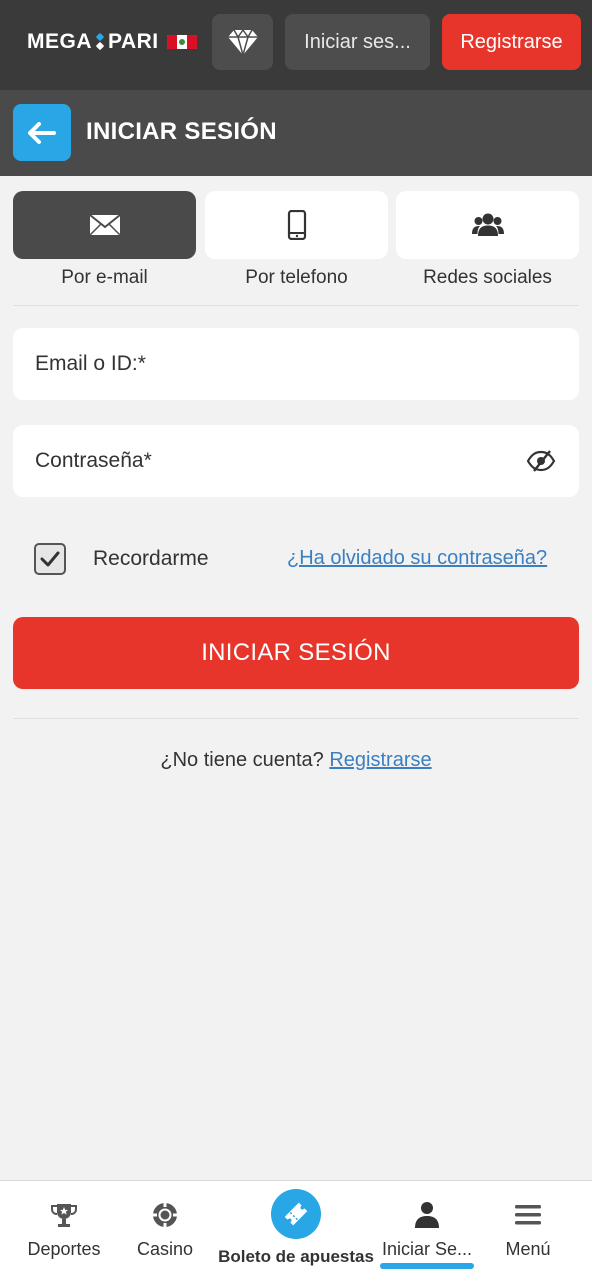 The height and width of the screenshot is (1280, 592). I want to click on email-field-container, so click(296, 364).